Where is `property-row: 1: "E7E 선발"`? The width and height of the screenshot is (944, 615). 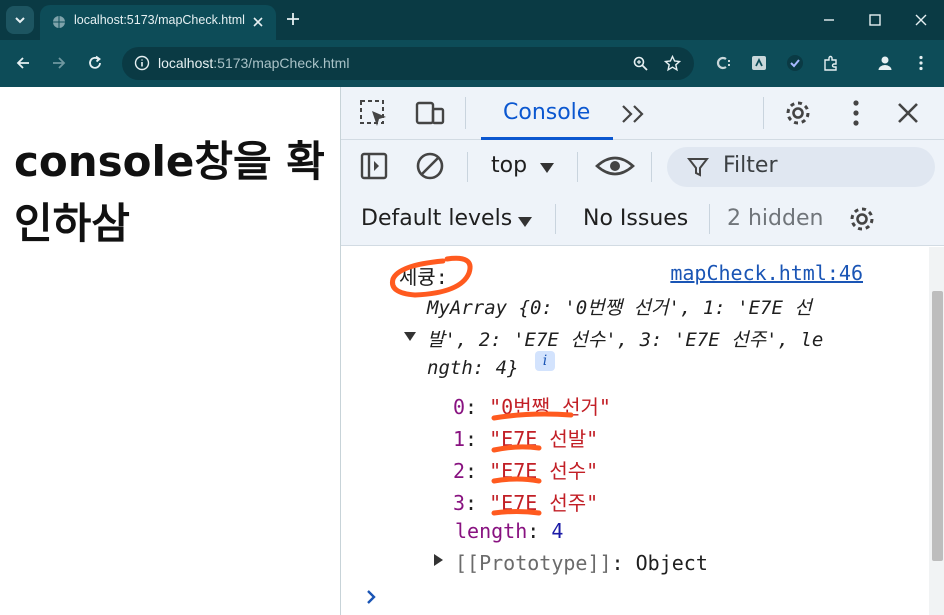 property-row: 1: "E7E 선발" is located at coordinates (526, 439).